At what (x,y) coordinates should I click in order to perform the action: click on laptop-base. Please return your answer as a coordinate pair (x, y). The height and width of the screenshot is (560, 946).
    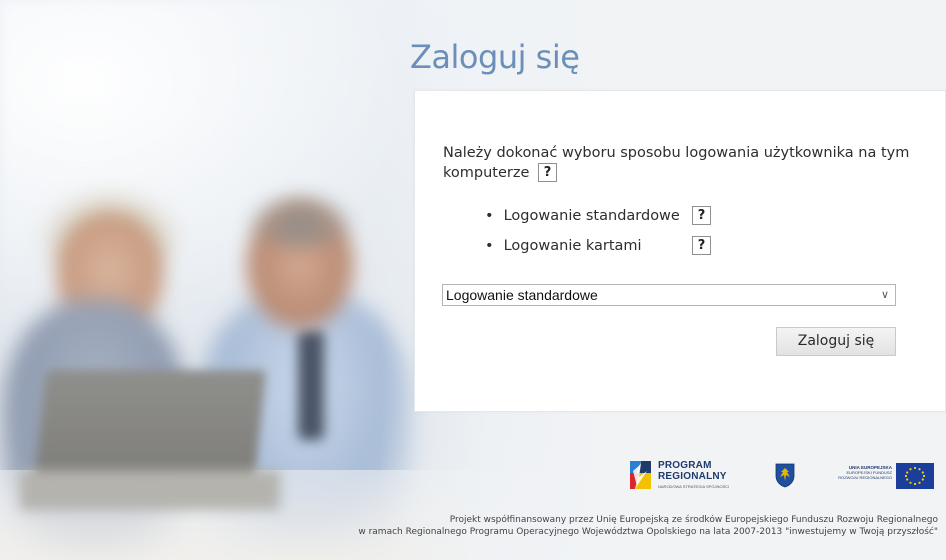
    Looking at the image, I should click on (150, 490).